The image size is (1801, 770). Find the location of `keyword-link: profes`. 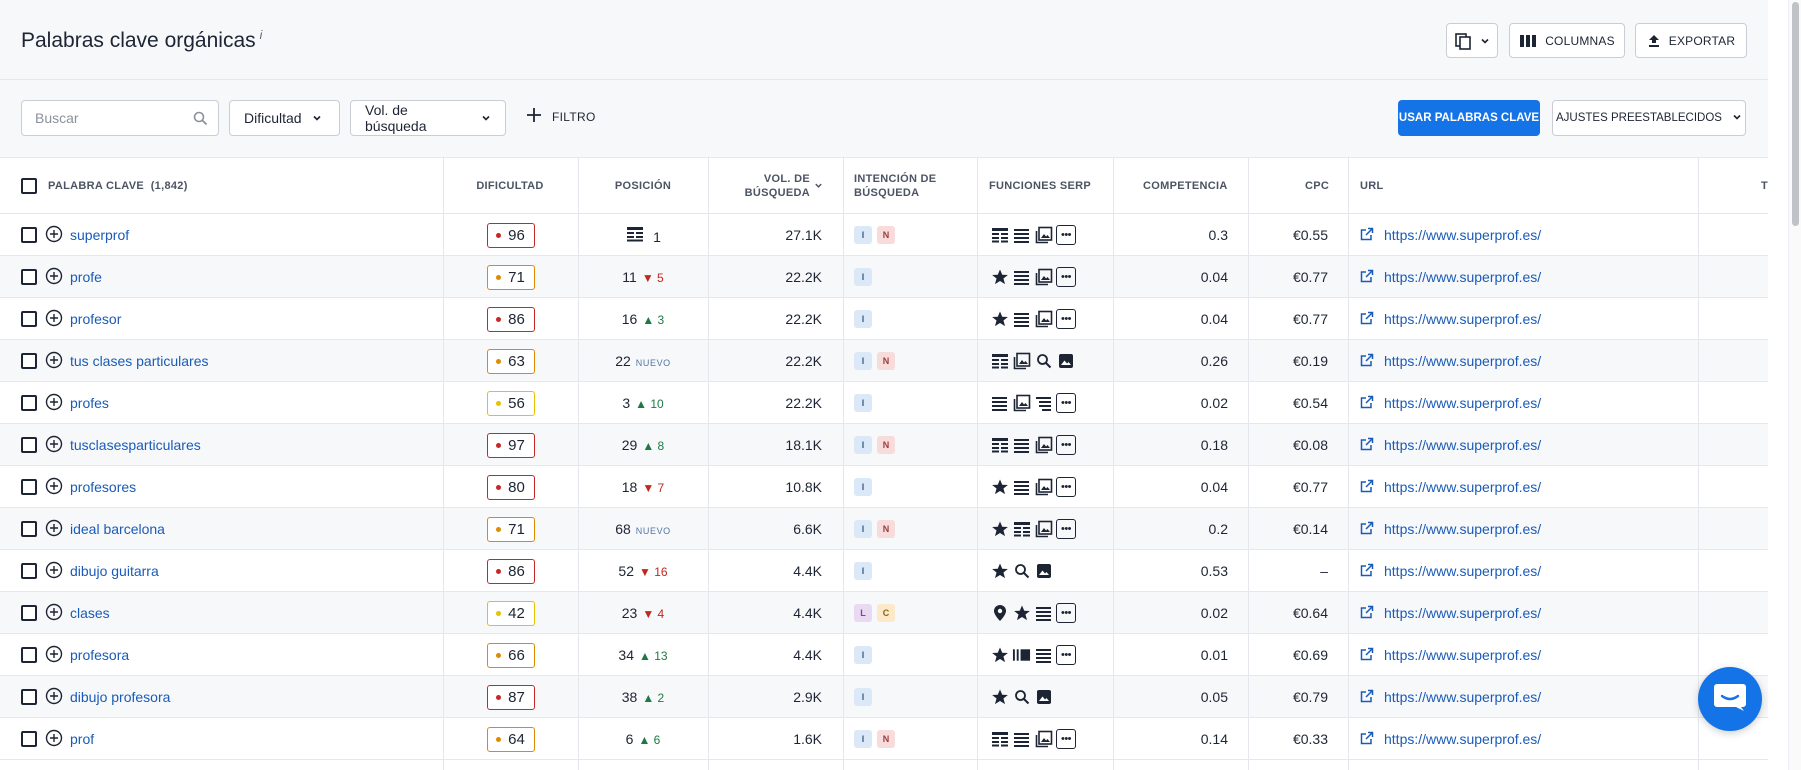

keyword-link: profes is located at coordinates (89, 403).